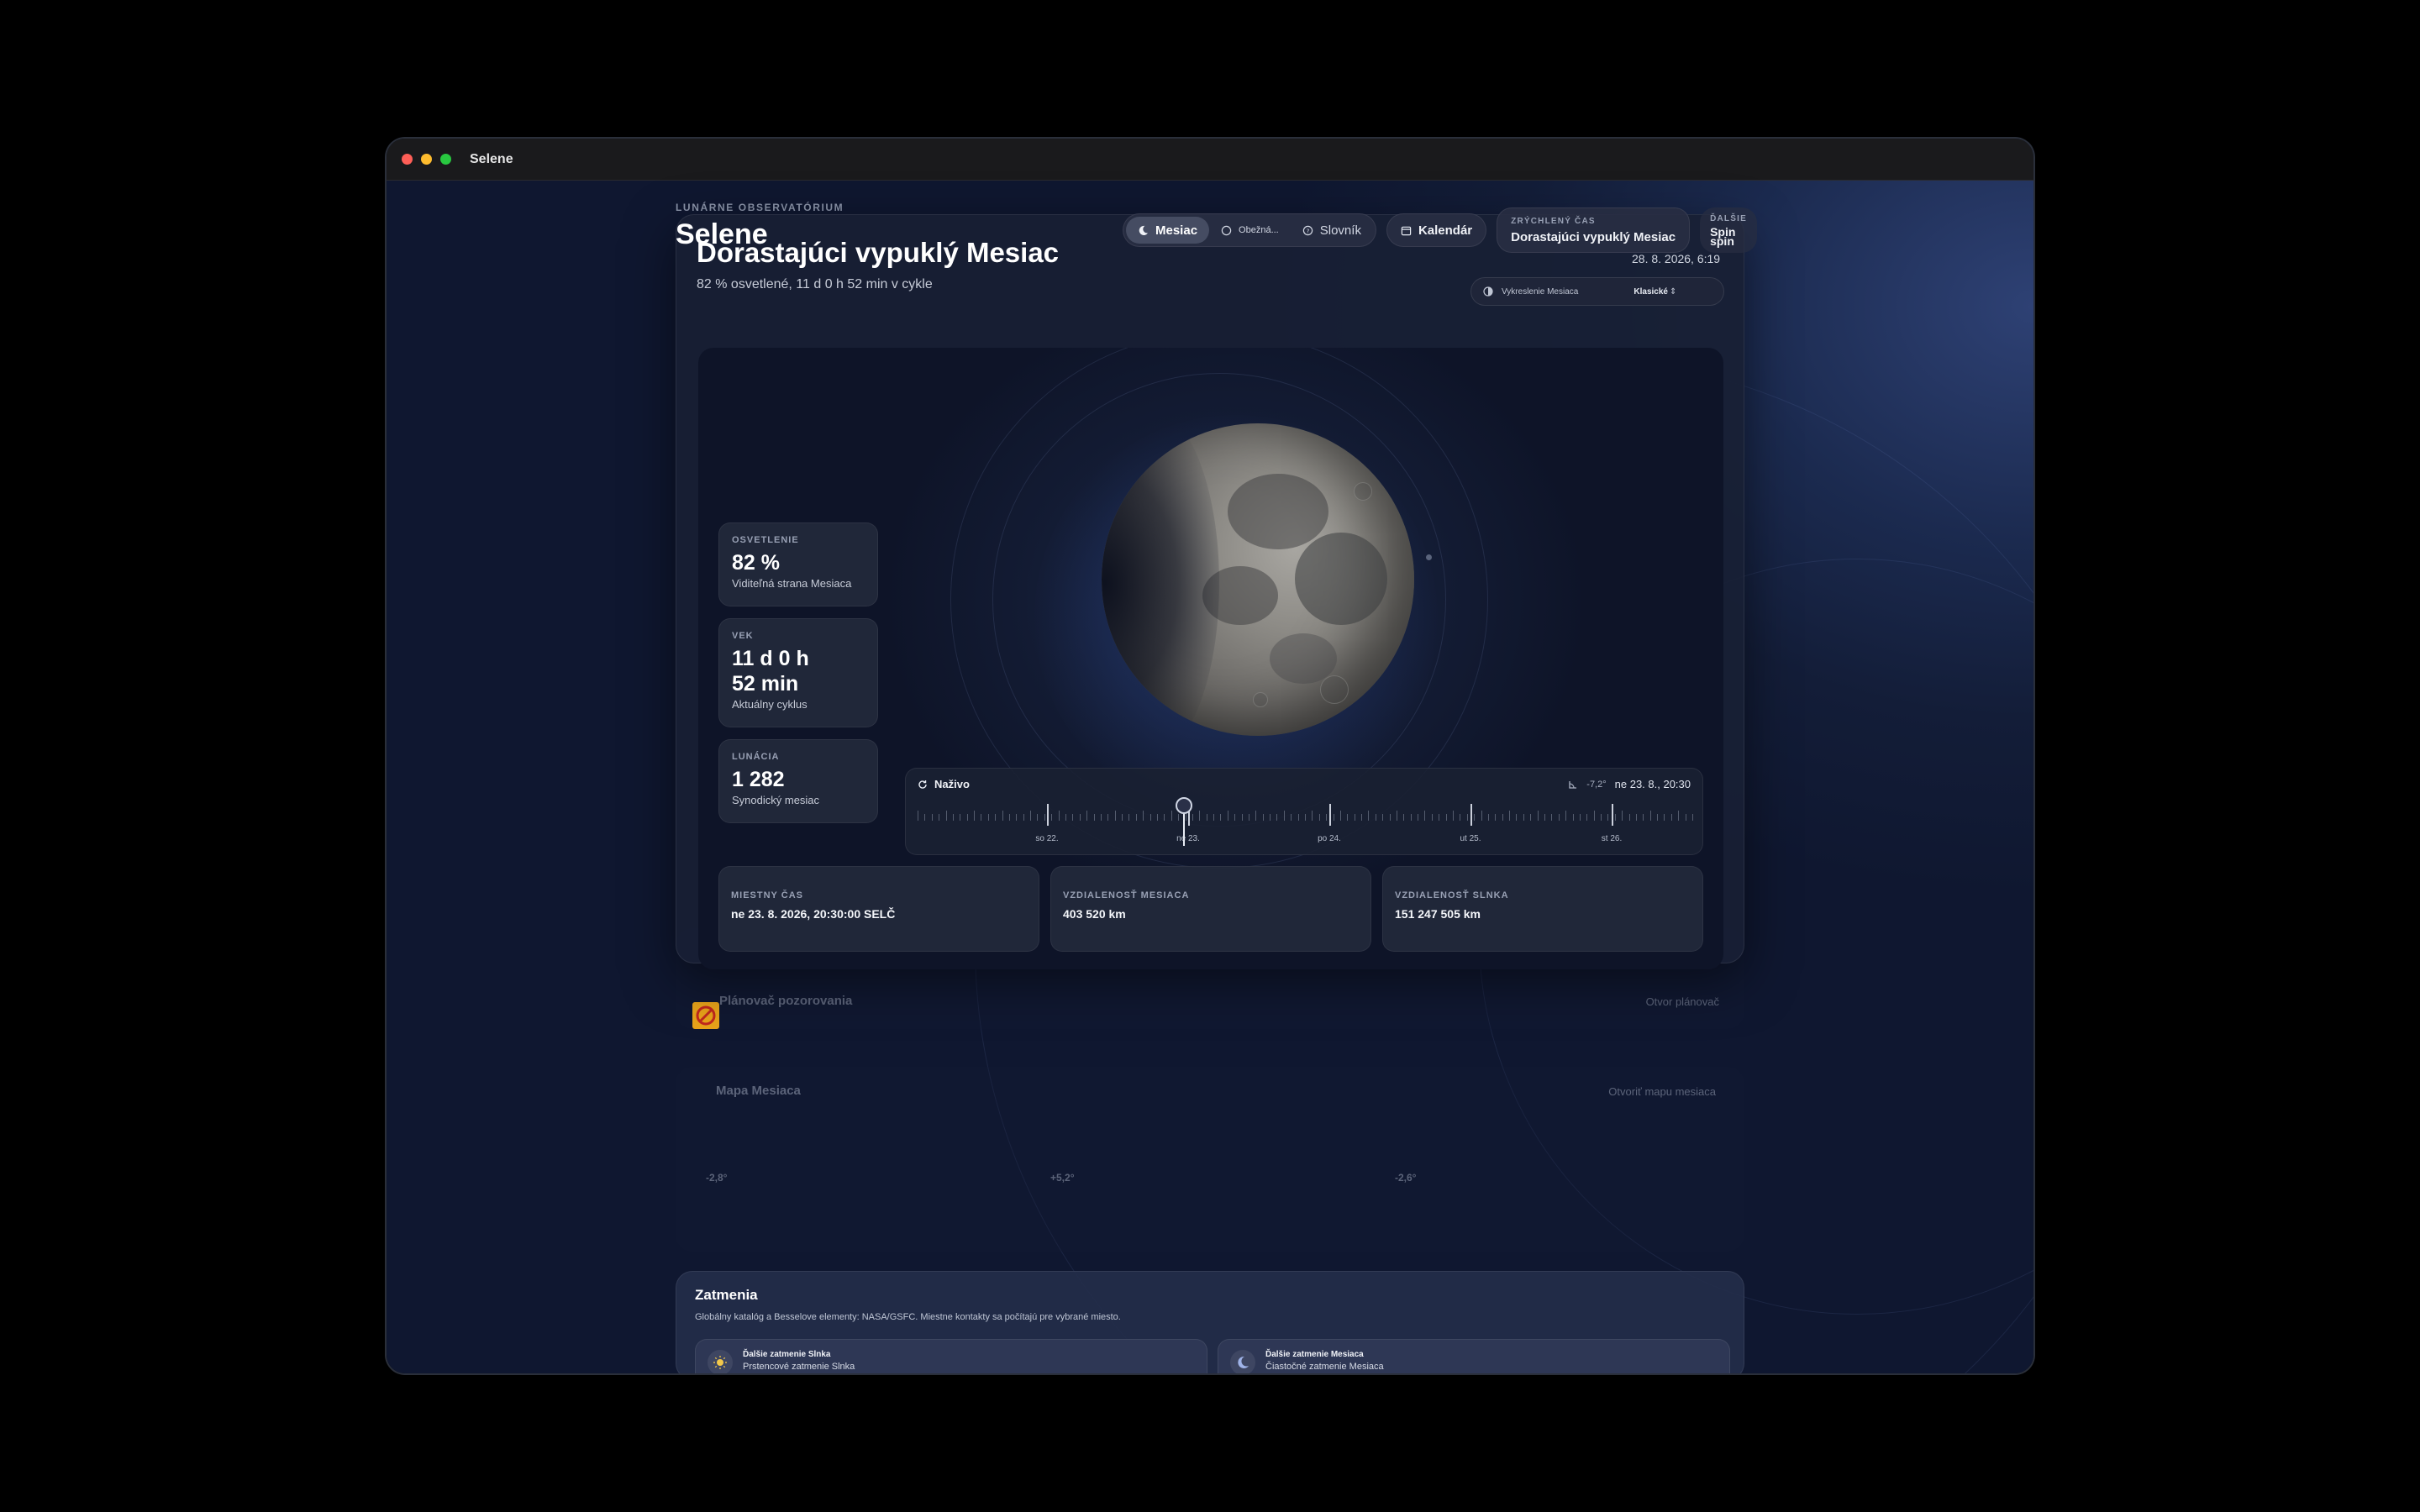 The image size is (2420, 1512). Describe the element at coordinates (1597, 291) in the screenshot. I see `moon-render-select: Vykreslenie Mesiaca Klasické ⇕` at that location.